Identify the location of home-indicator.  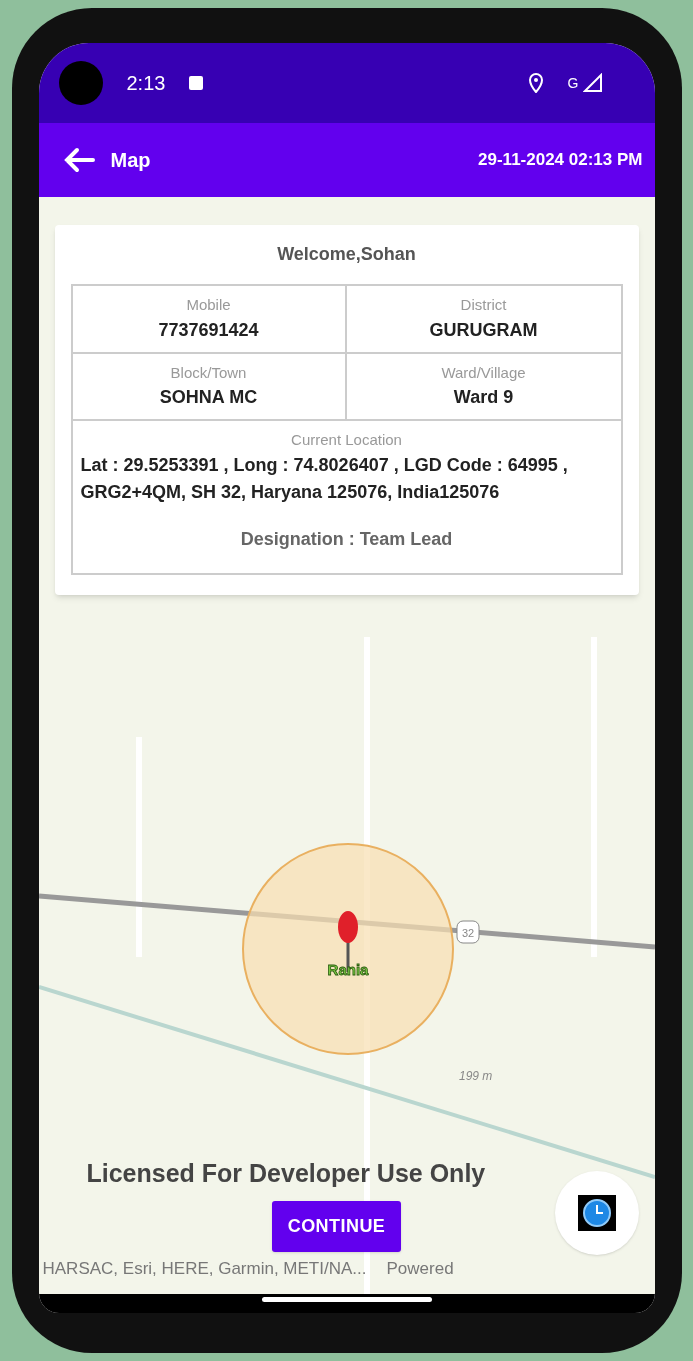
(346, 1299).